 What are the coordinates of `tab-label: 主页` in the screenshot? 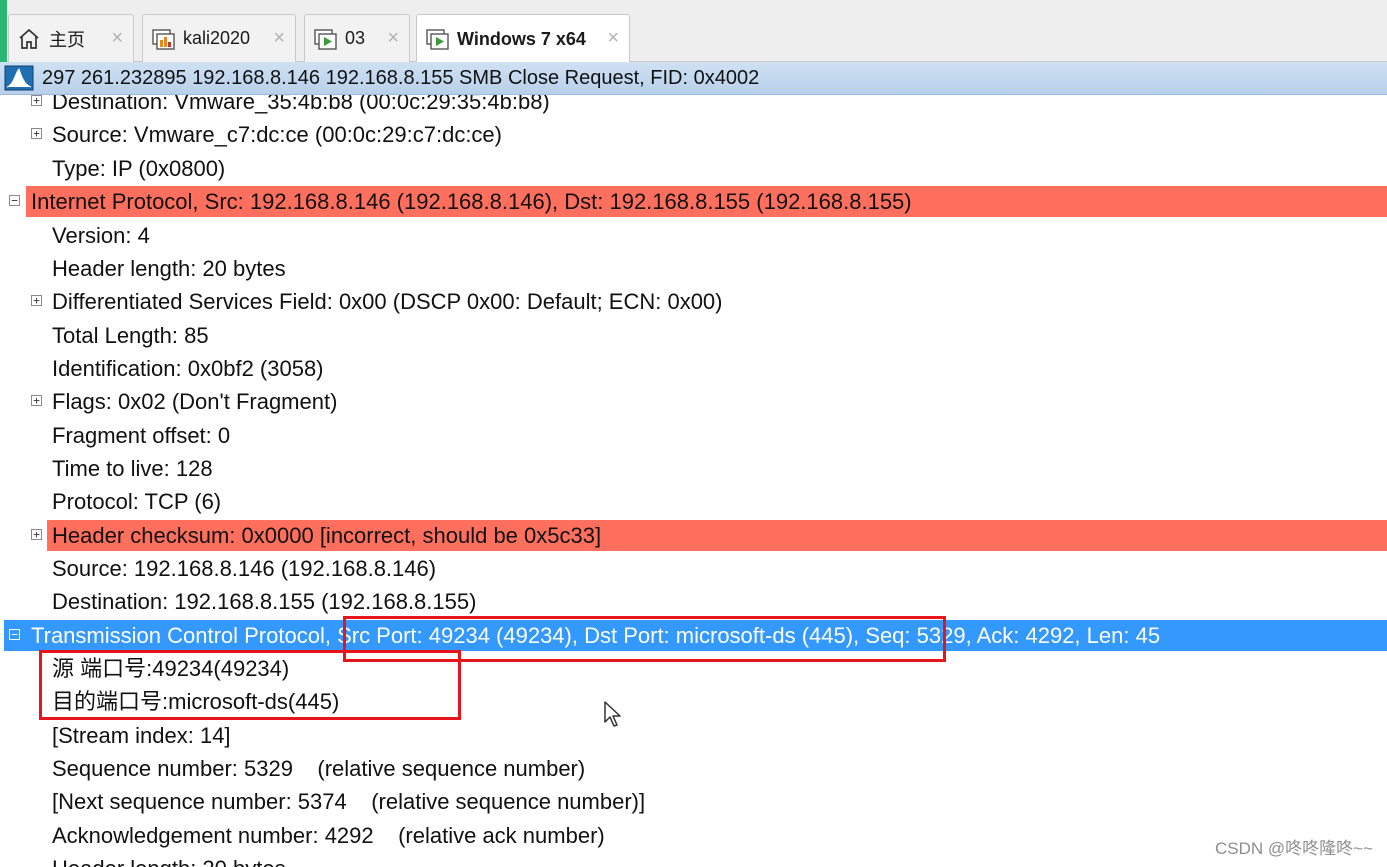 It's located at (67, 39).